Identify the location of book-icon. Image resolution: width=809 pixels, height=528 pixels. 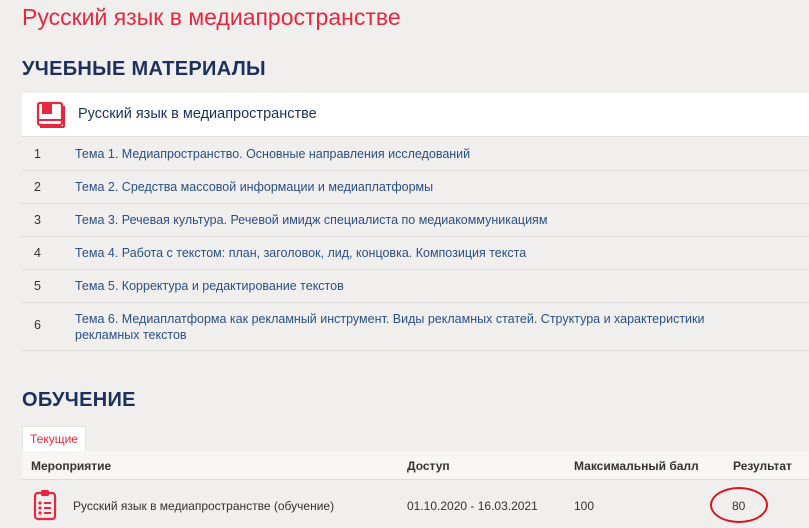
(50, 114).